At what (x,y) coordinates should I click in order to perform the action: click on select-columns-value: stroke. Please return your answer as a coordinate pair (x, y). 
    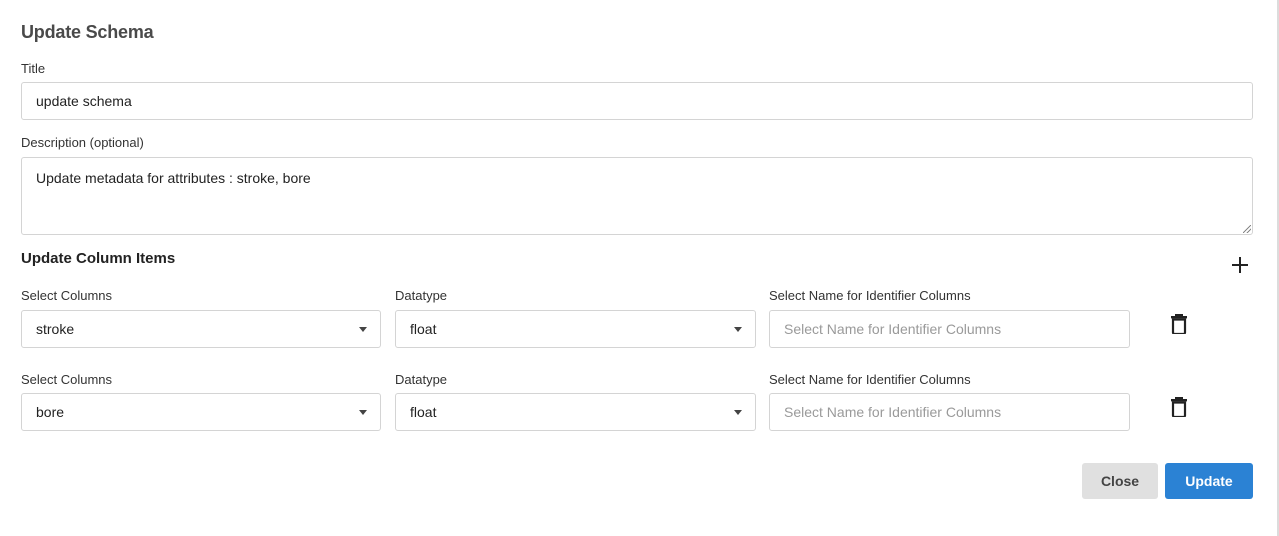
    Looking at the image, I should click on (55, 329).